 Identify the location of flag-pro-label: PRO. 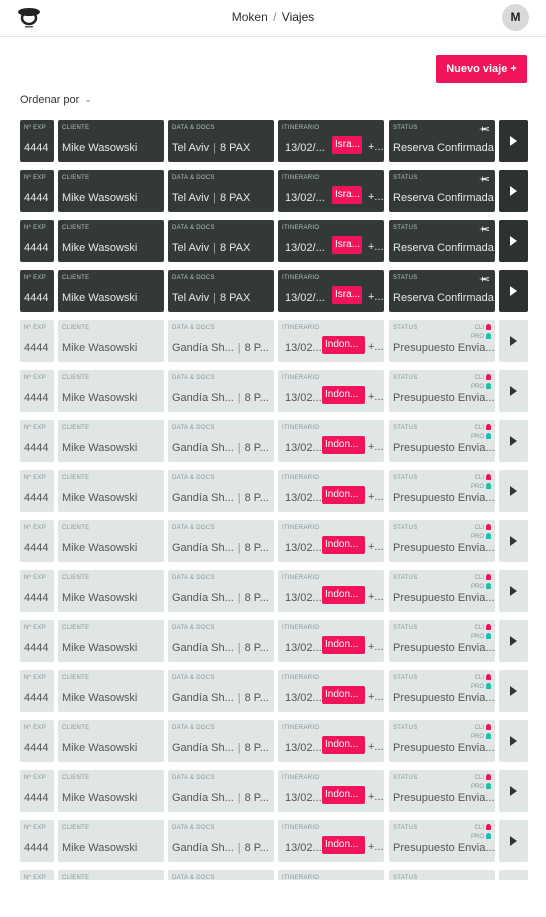
(477, 737).